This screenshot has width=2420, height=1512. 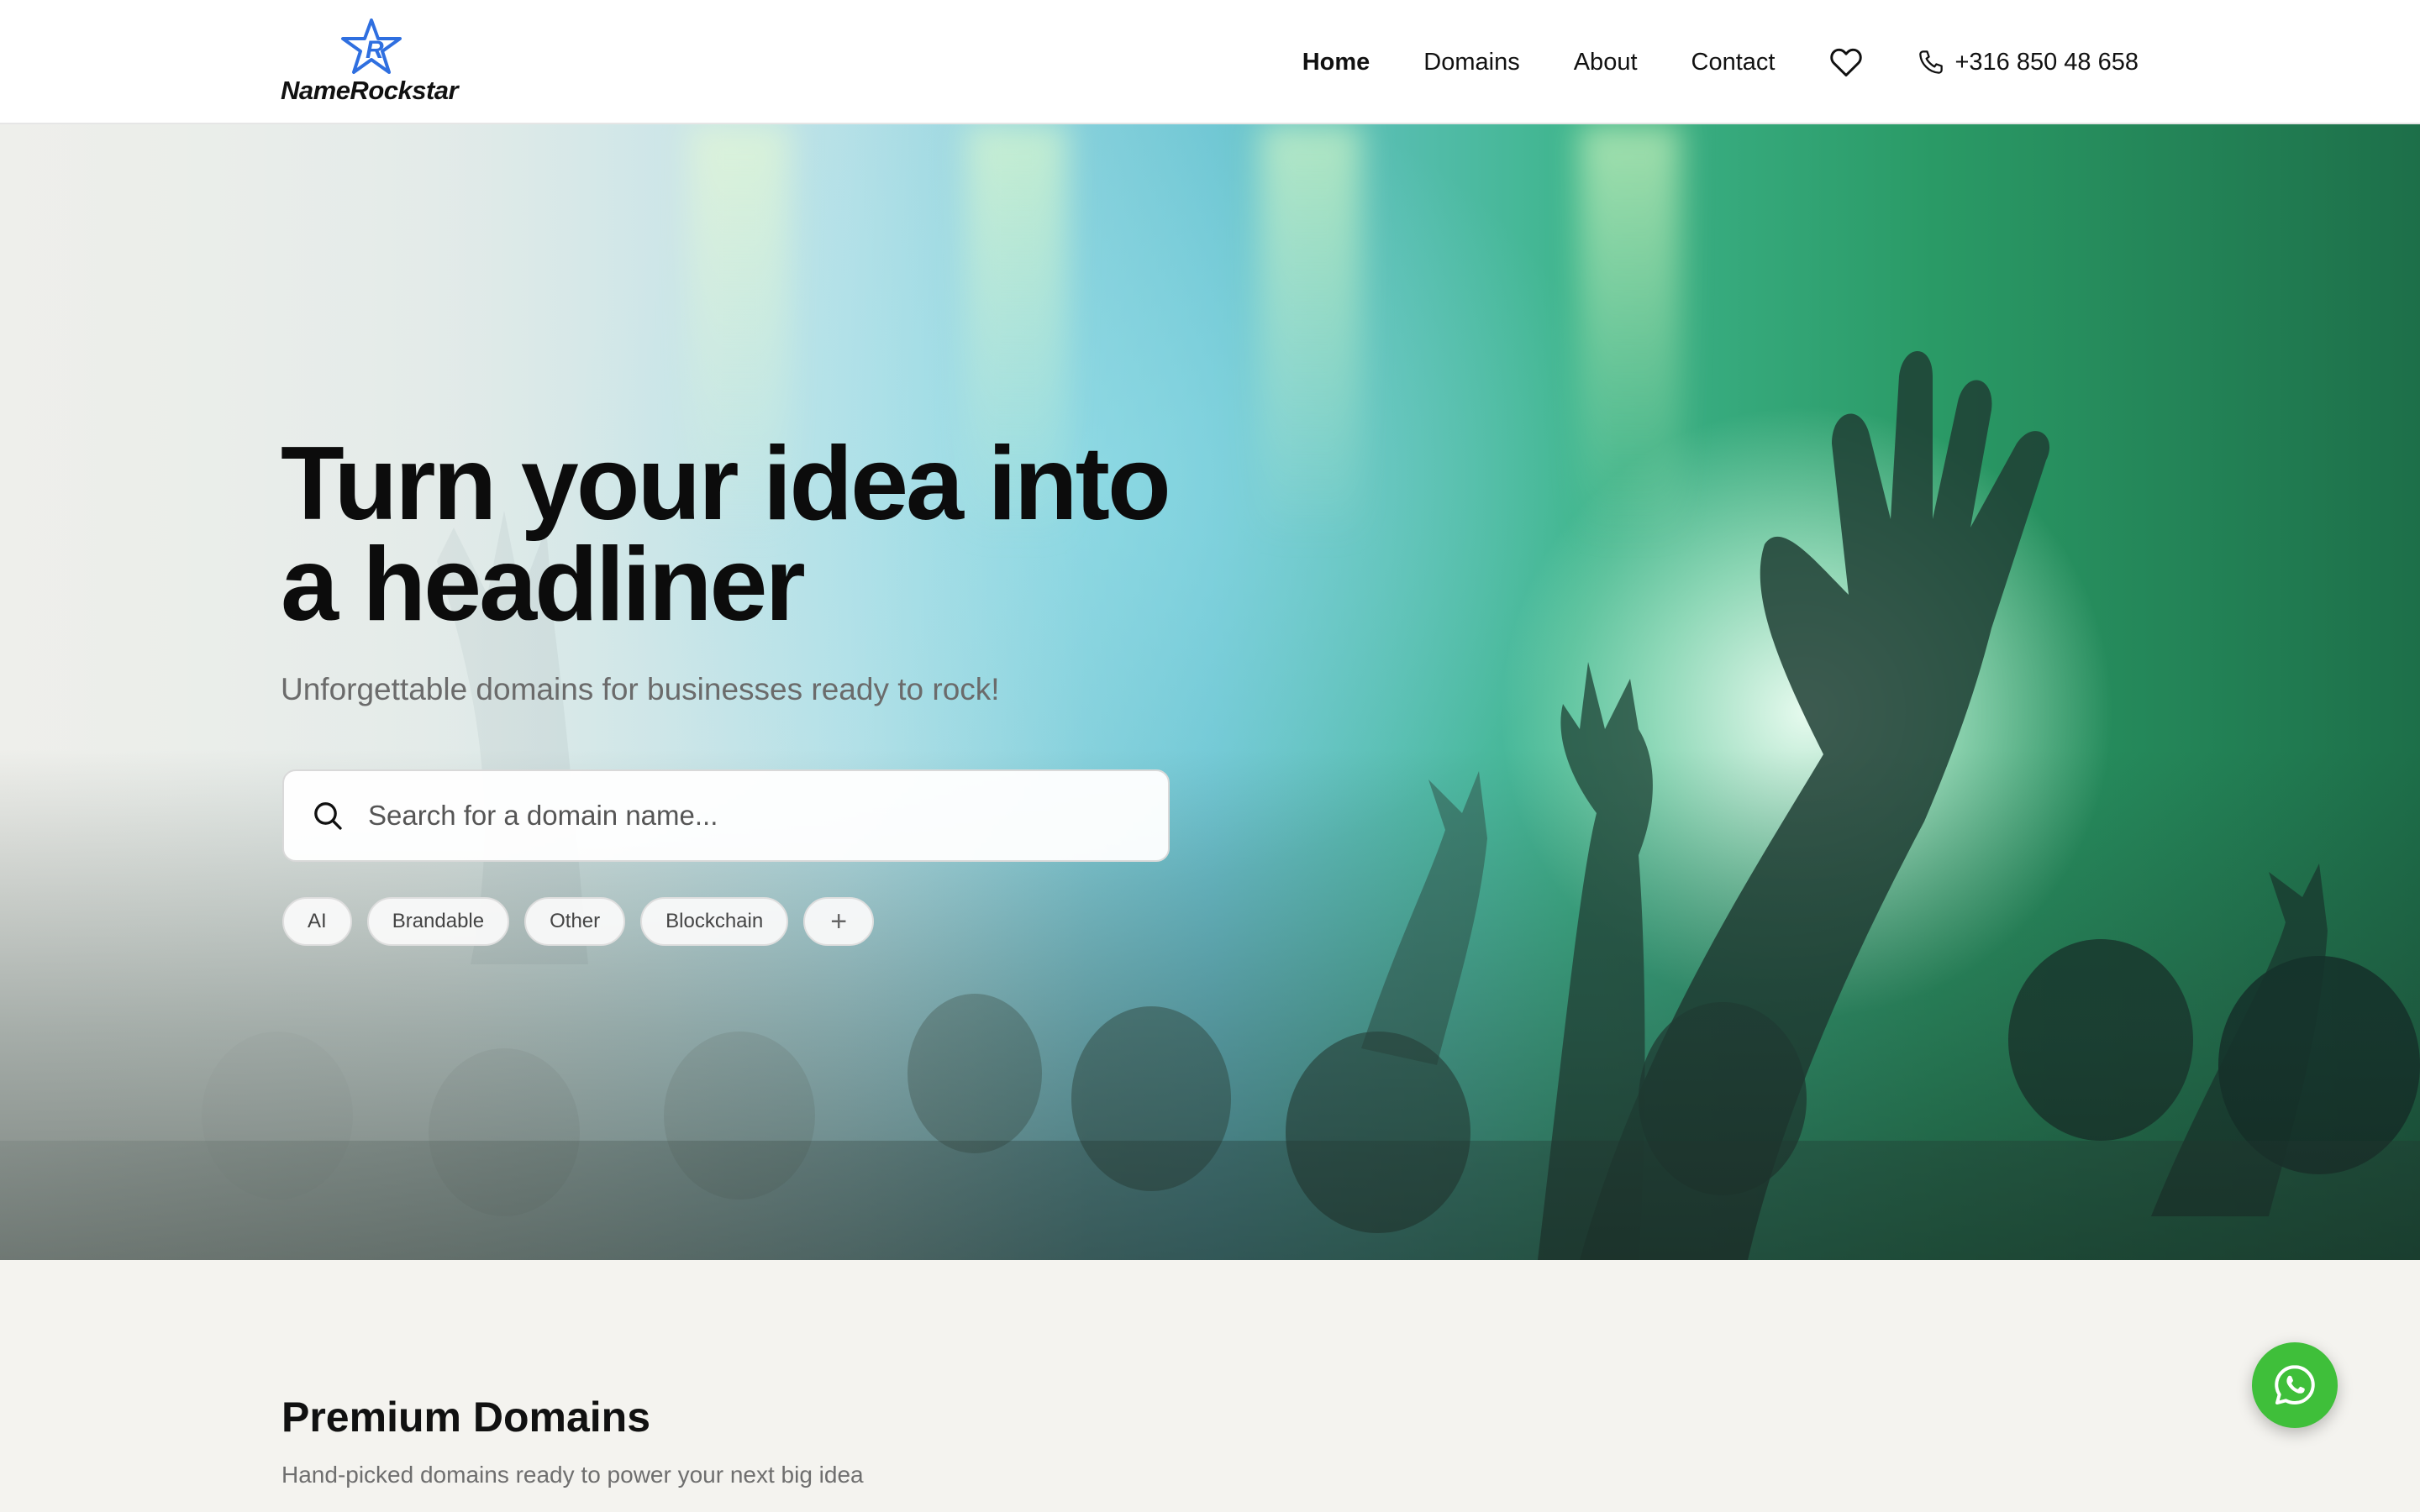 I want to click on star-r-logo-icon: R, so click(x=371, y=46).